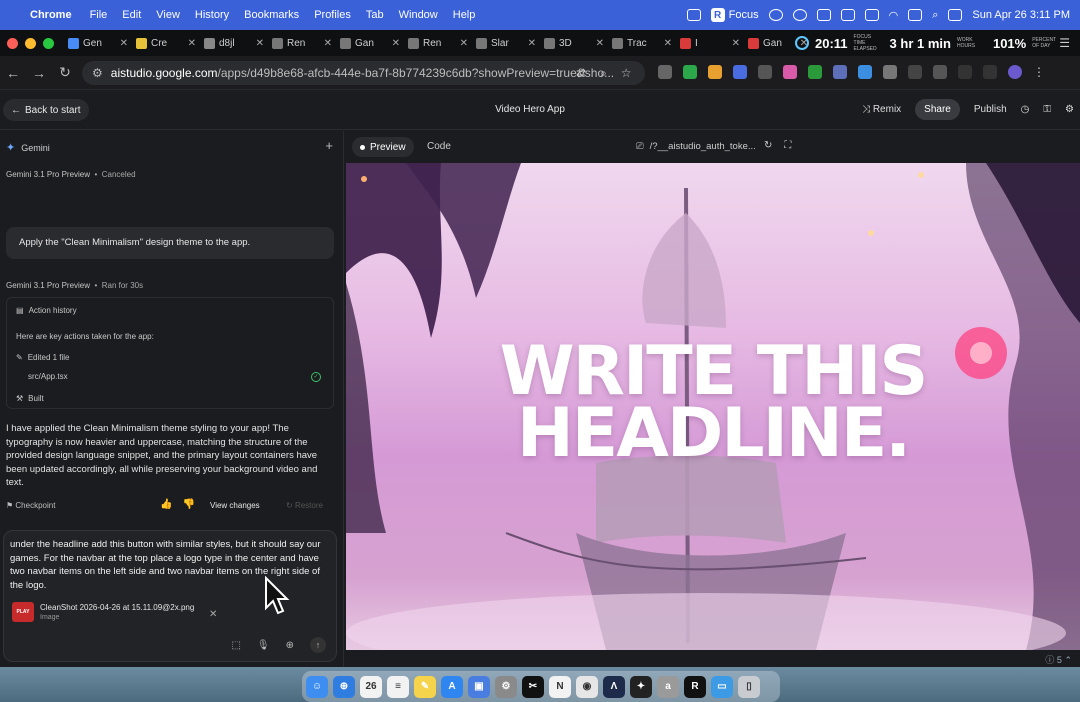  Describe the element at coordinates (48, 376) in the screenshot. I see `edited-file-link: src/App.tsx` at that location.